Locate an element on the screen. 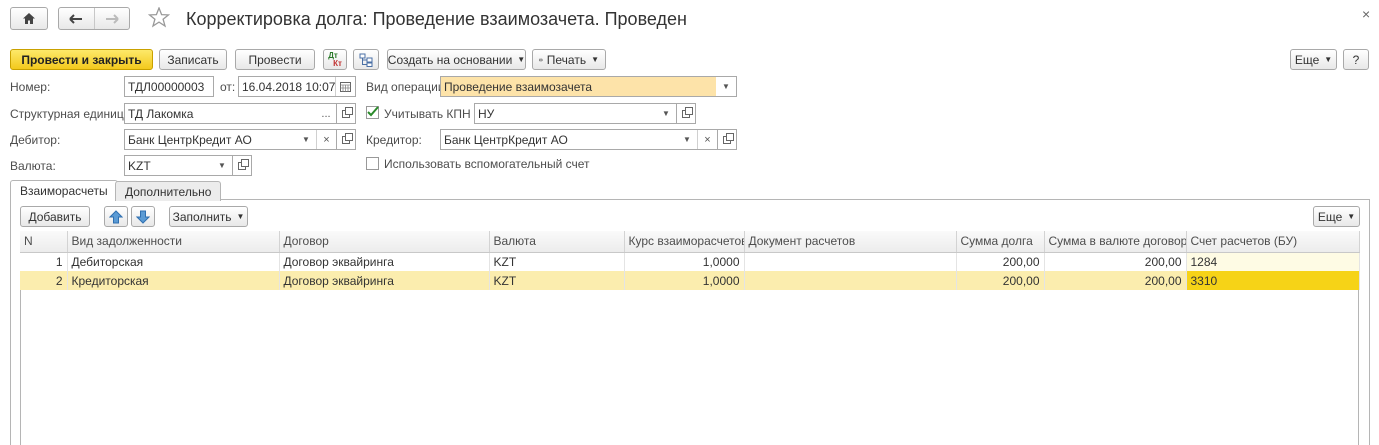 This screenshot has width=1379, height=445. col-rate: Курс взаиморасчетов is located at coordinates (684, 242).